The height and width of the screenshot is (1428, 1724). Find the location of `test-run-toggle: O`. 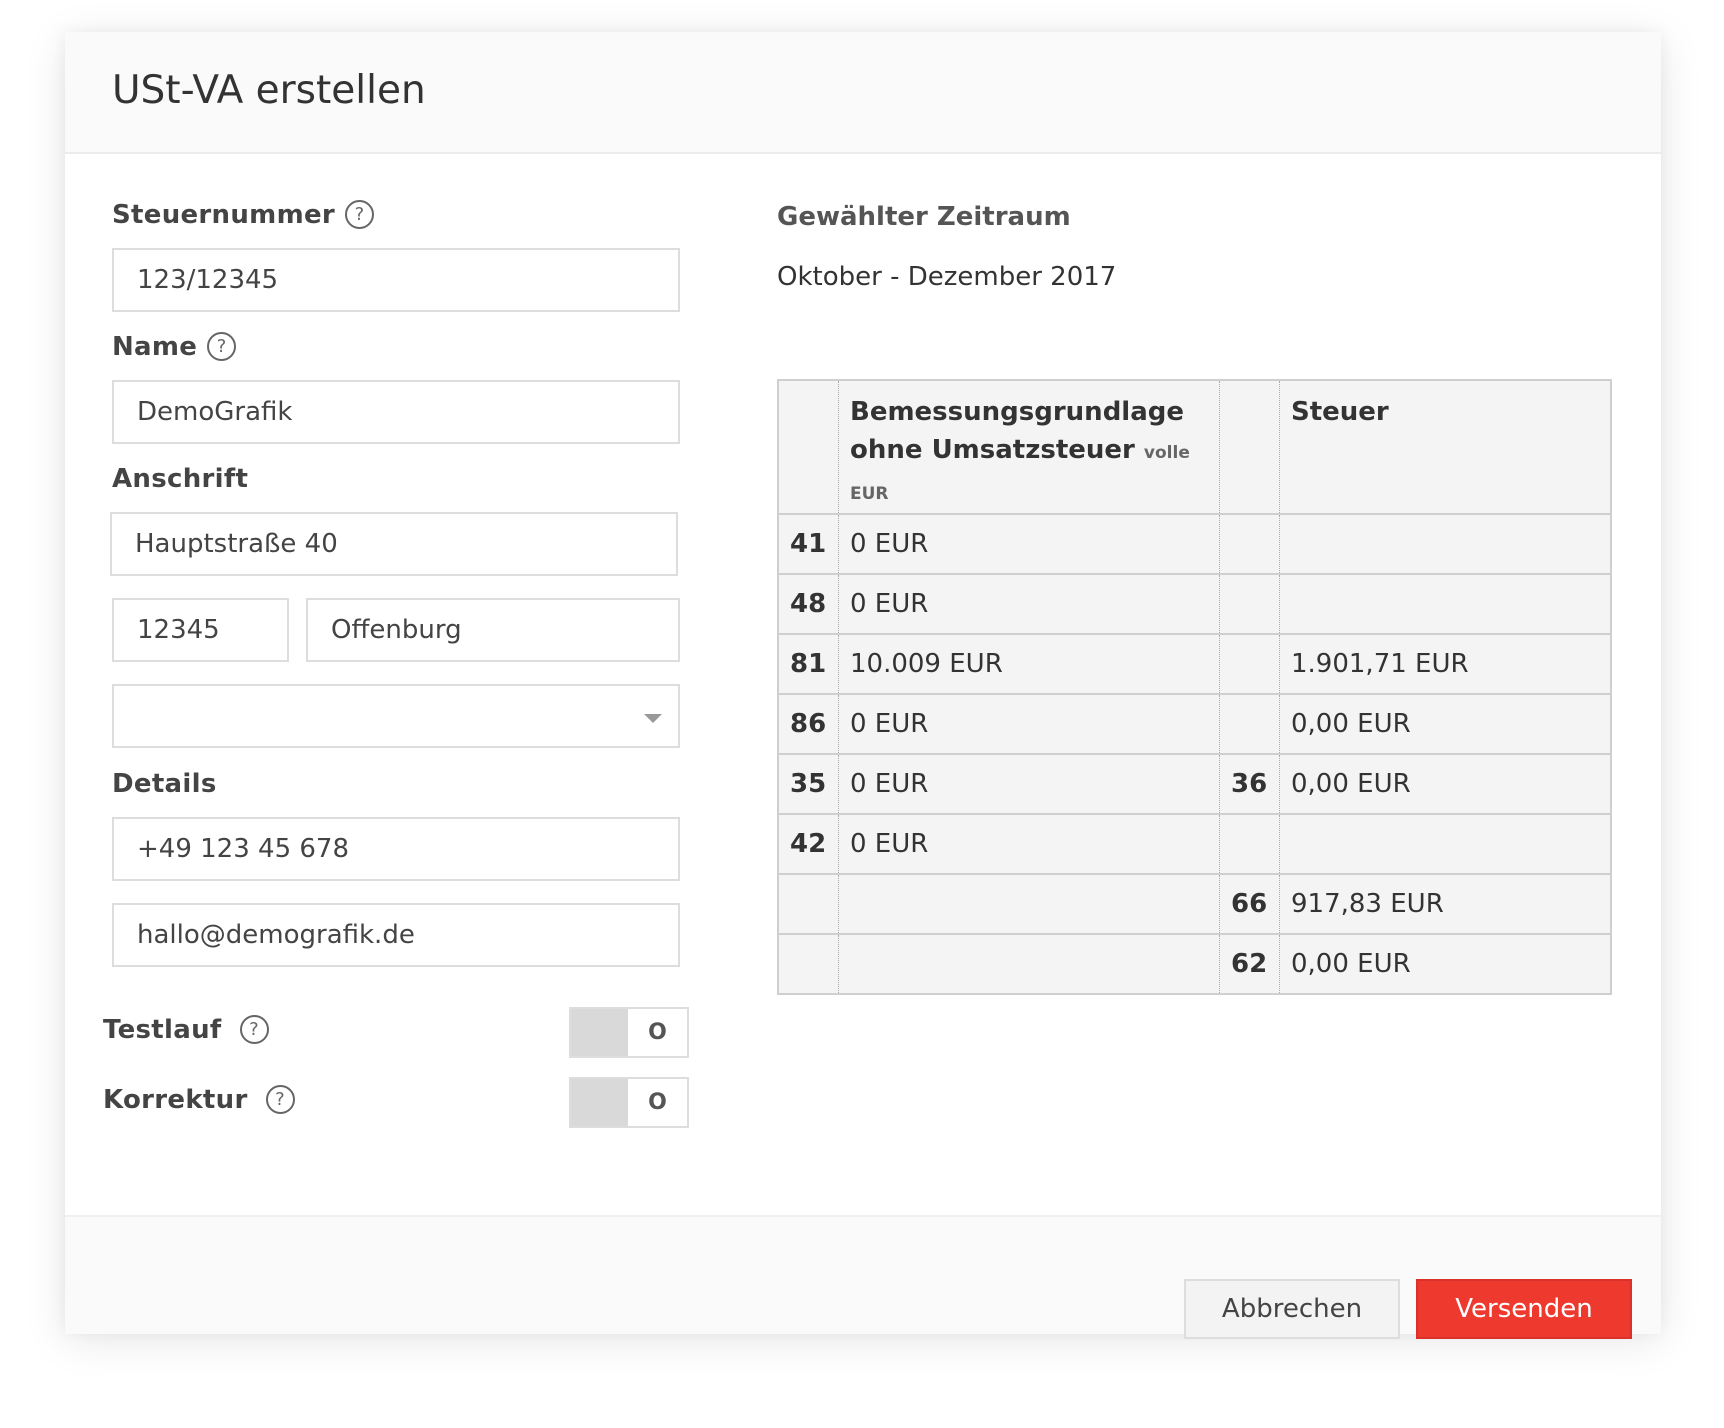

test-run-toggle: O is located at coordinates (629, 1032).